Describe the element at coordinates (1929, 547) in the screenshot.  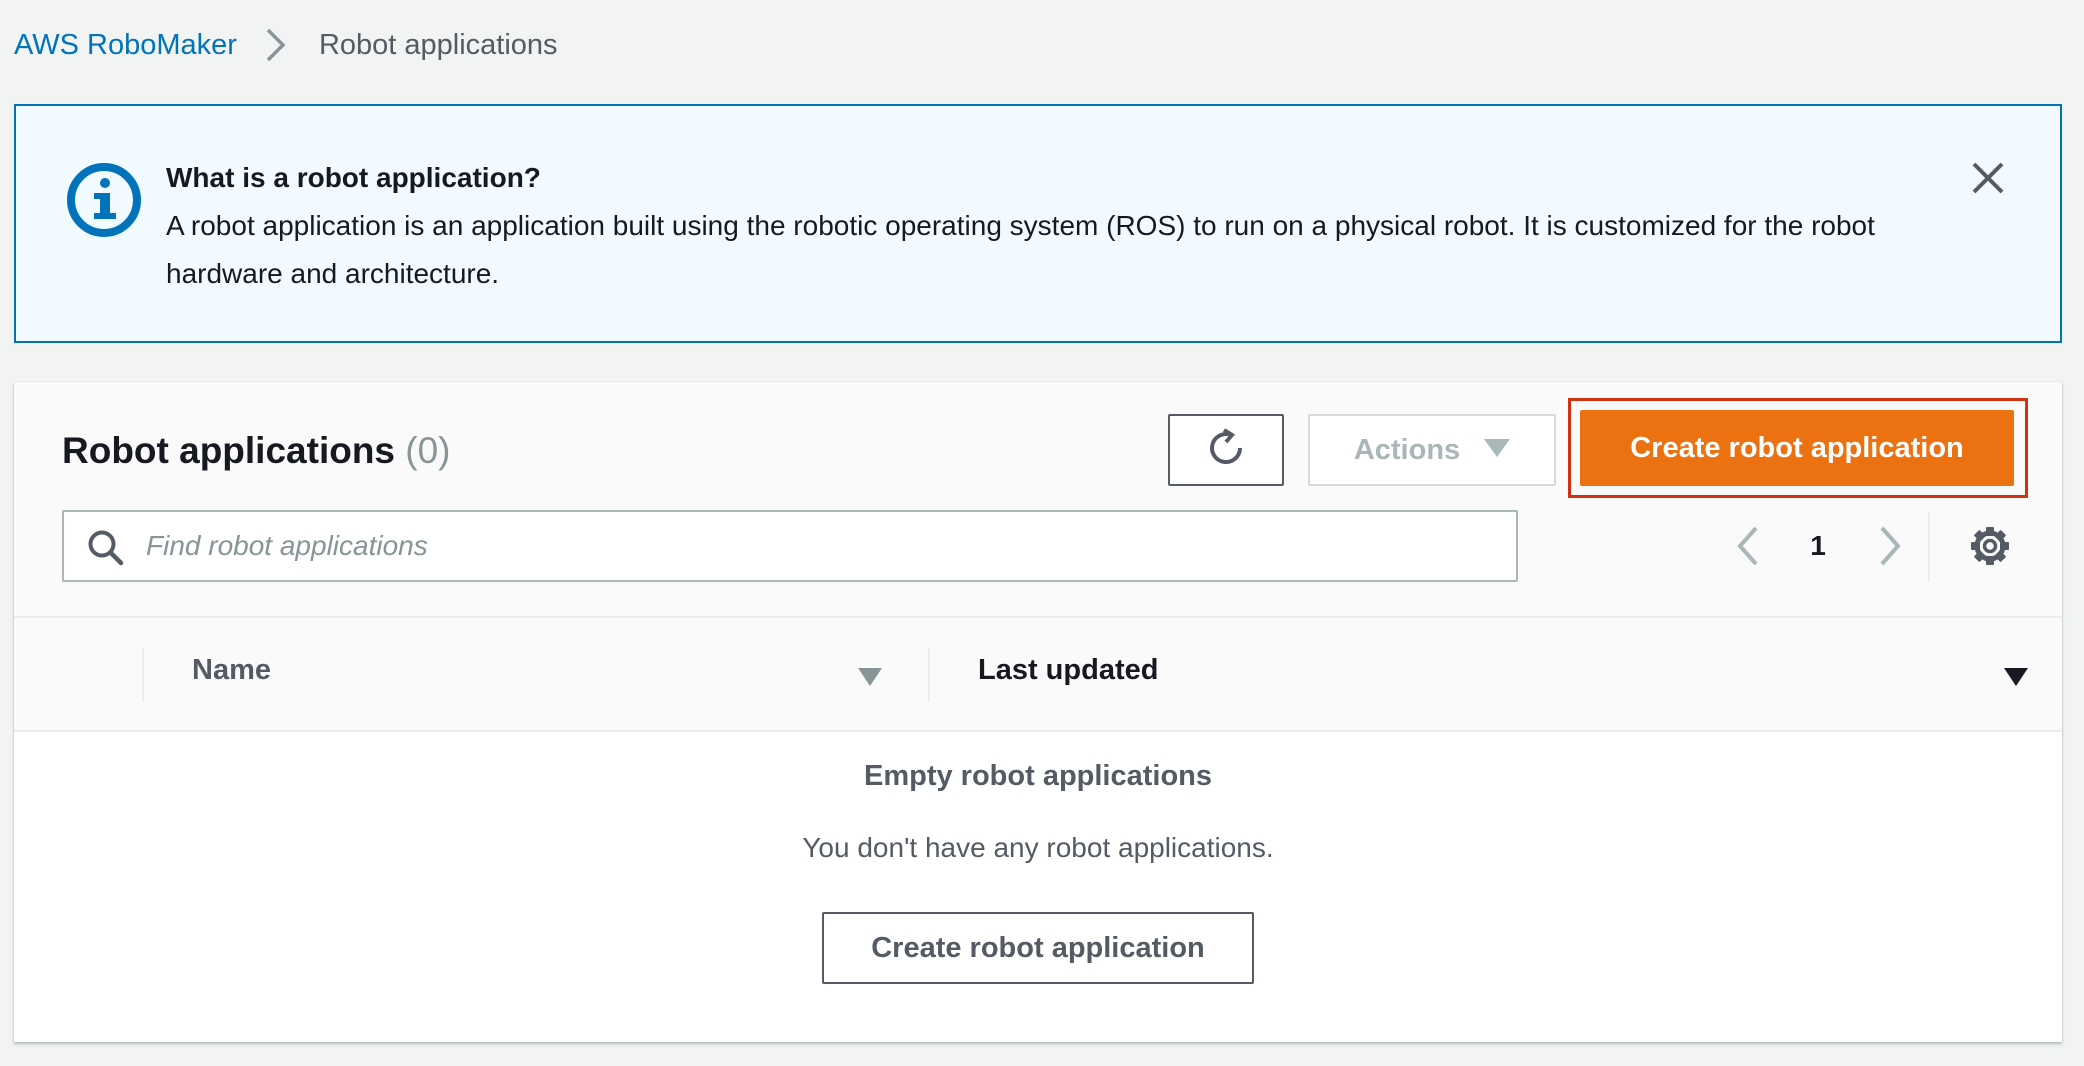
I see `divider` at that location.